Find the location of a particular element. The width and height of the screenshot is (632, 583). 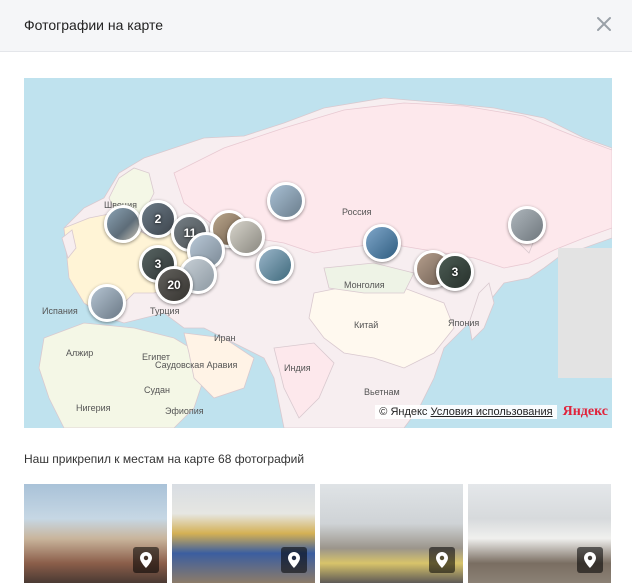

label-vietnam: Вьетнам is located at coordinates (382, 392).